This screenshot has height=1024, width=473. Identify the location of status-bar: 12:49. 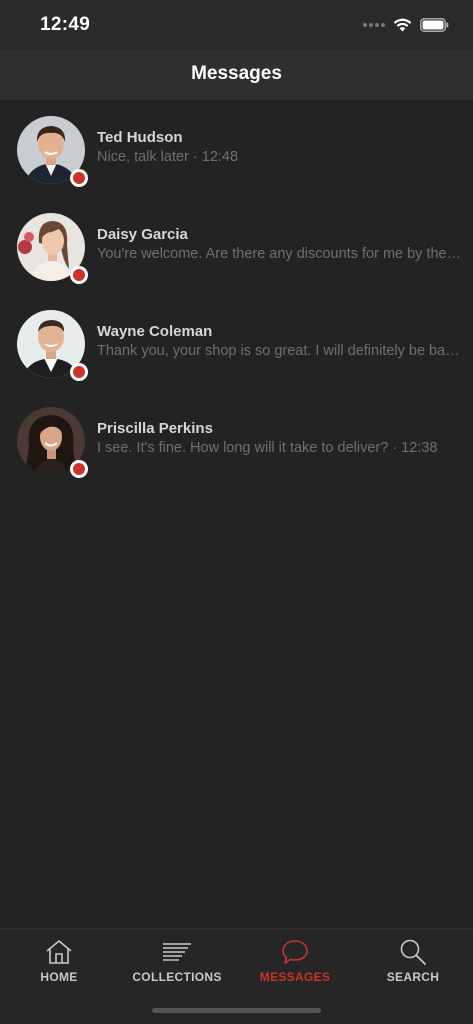
(236, 25).